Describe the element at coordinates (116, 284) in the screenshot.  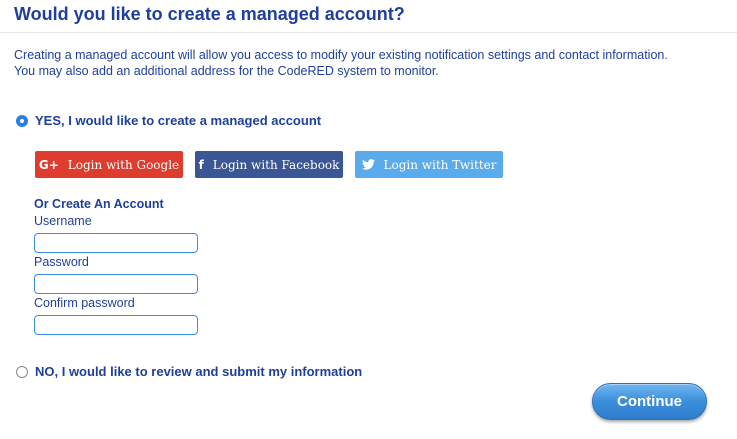
I see `password-field` at that location.